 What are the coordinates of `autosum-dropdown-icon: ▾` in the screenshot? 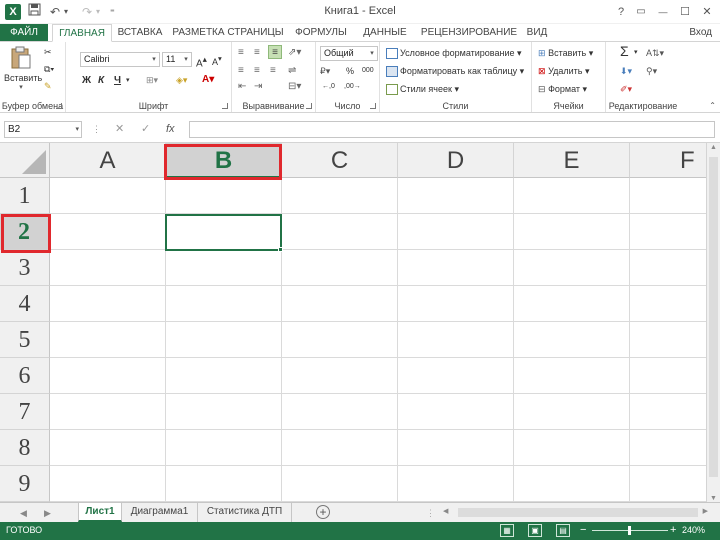 It's located at (636, 53).